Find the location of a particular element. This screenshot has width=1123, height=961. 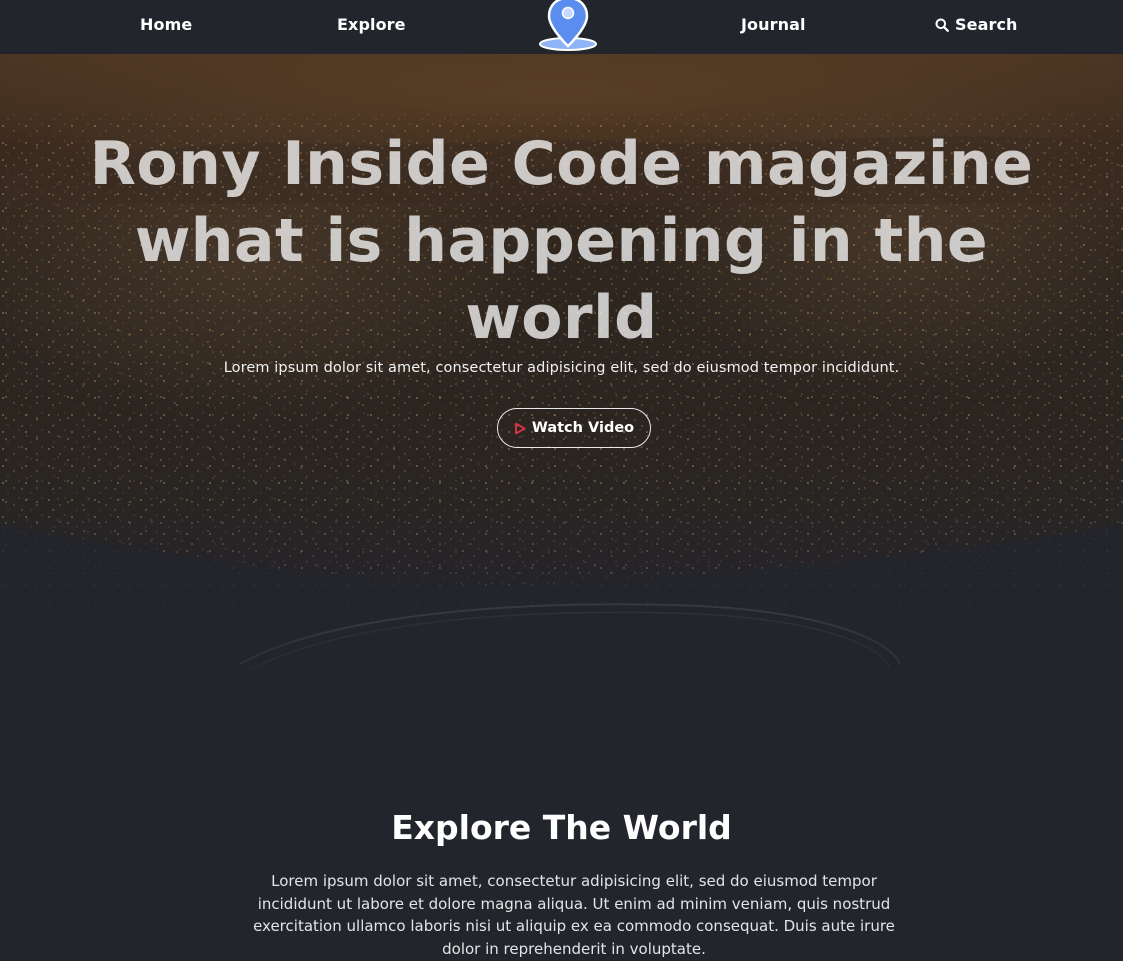

nav-search-link: Search is located at coordinates (976, 24).